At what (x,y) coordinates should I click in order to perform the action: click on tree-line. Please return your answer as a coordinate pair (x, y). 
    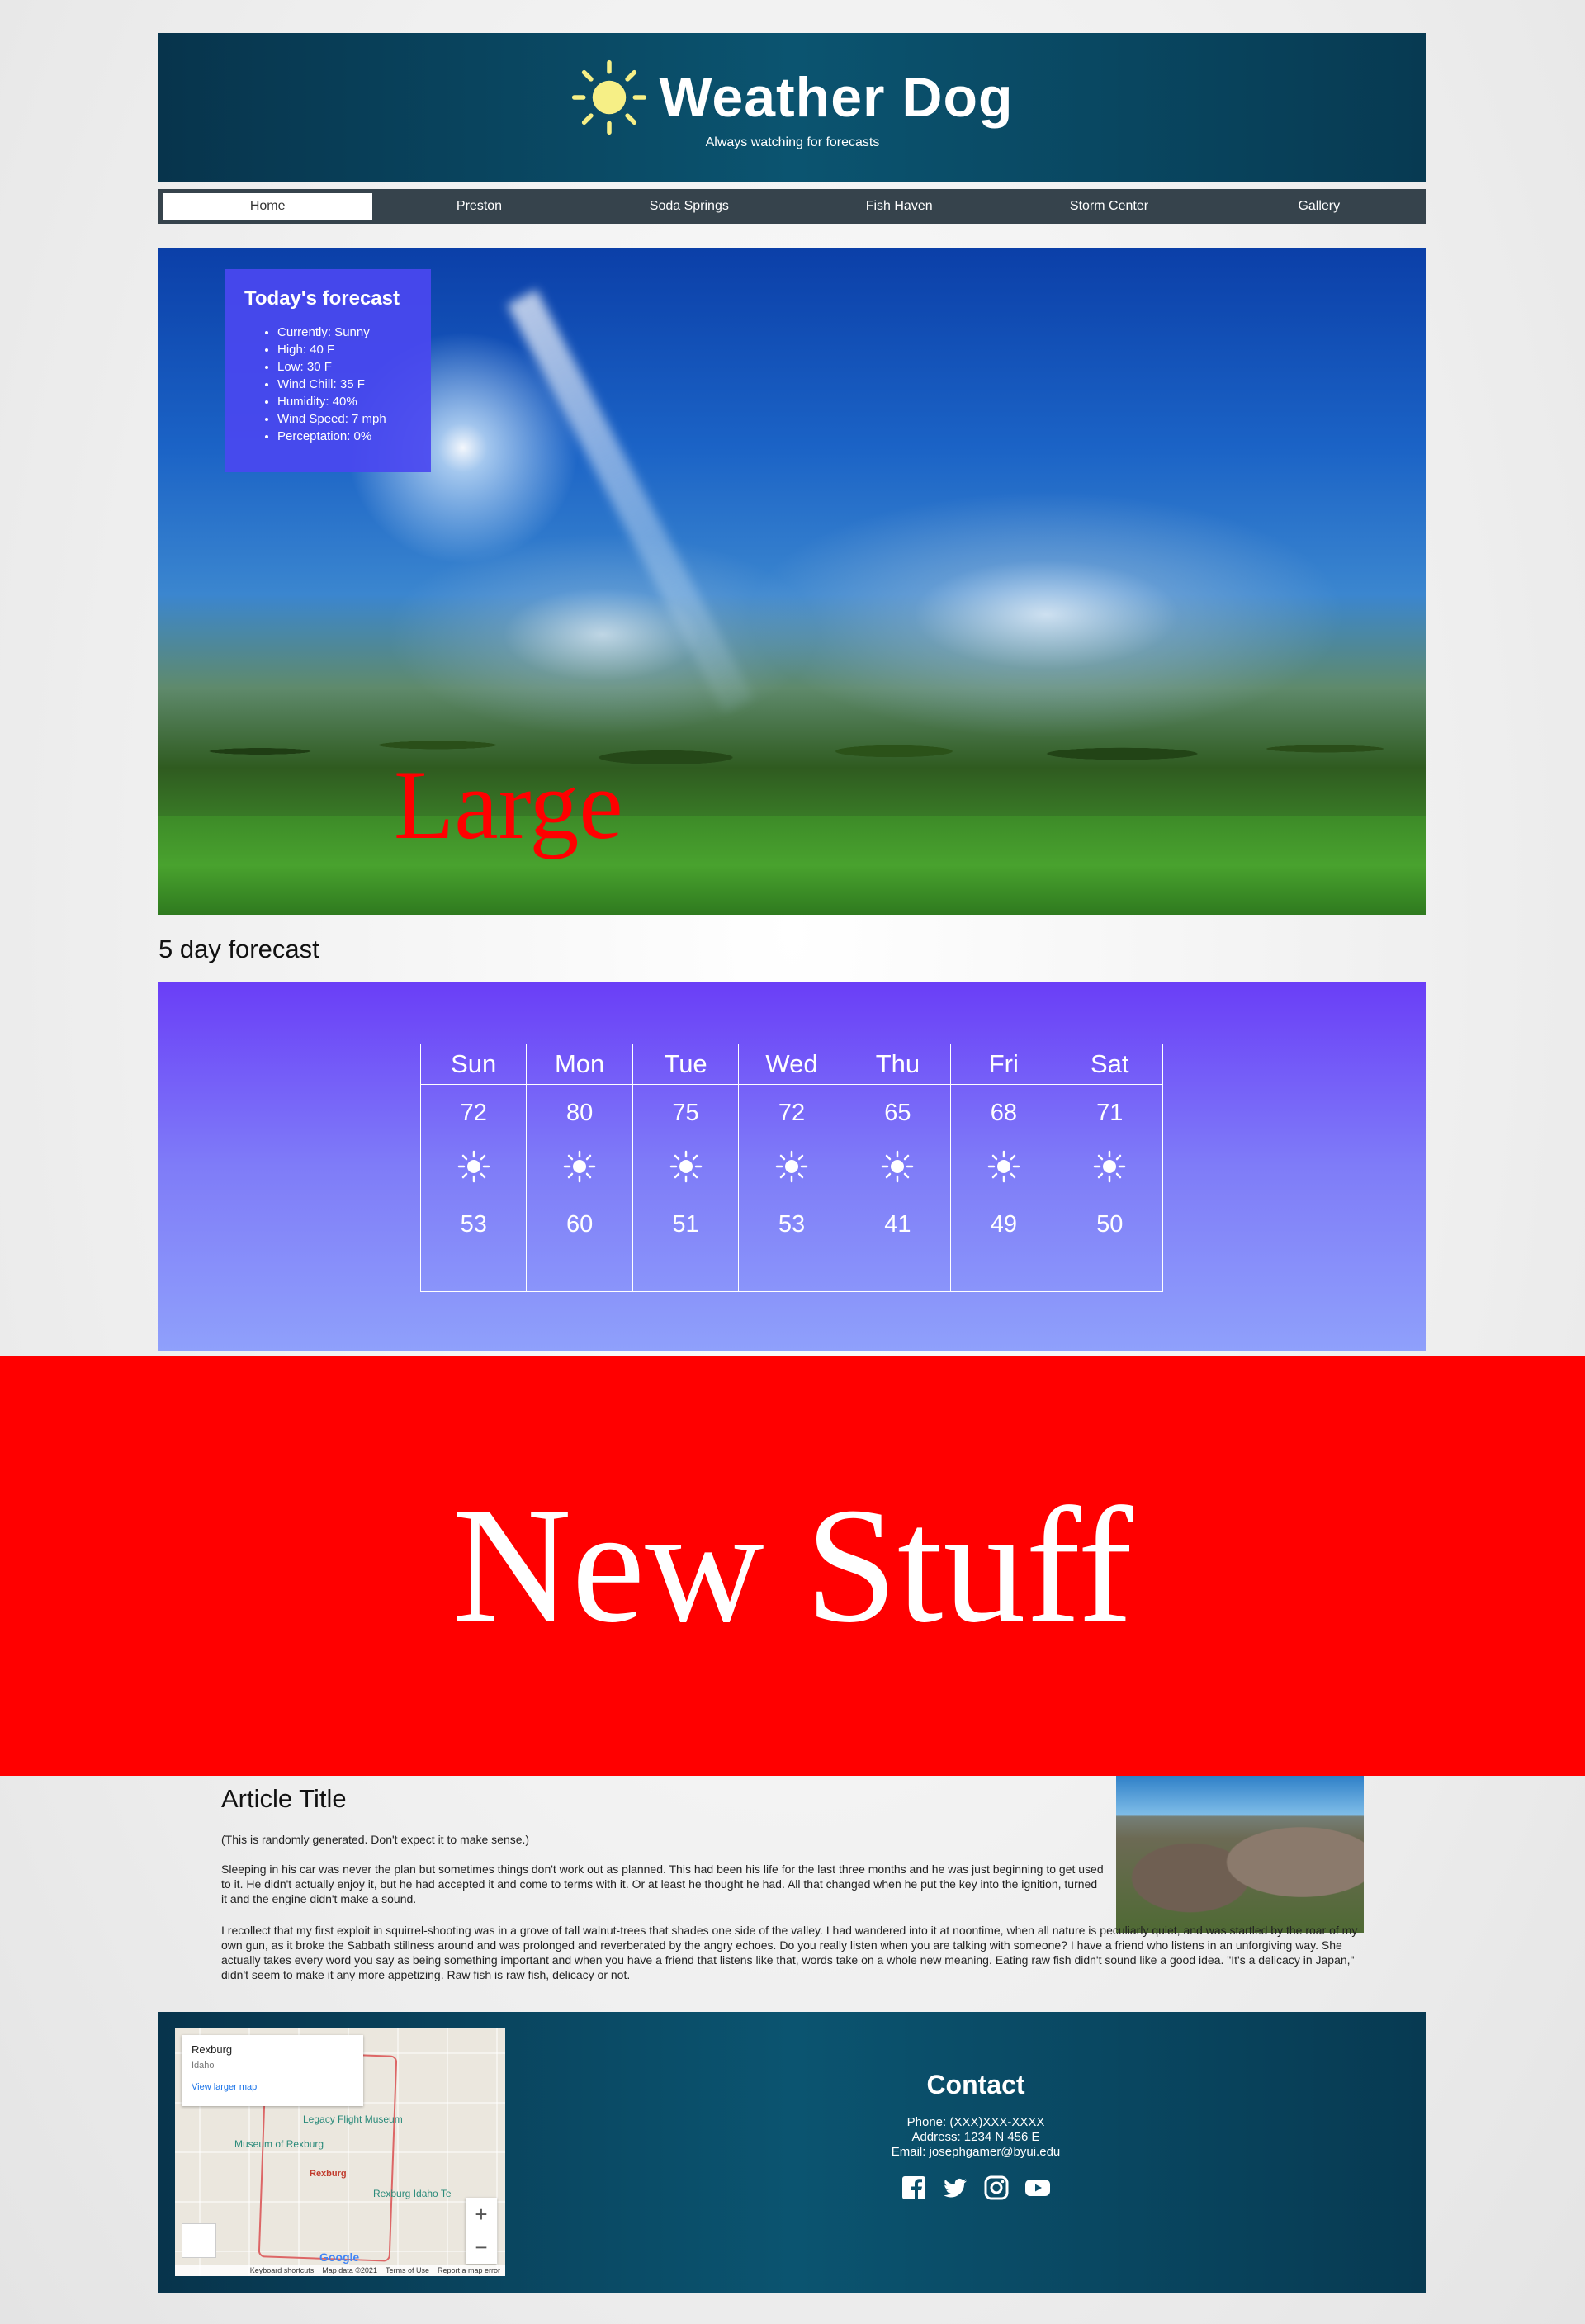
    Looking at the image, I should click on (792, 739).